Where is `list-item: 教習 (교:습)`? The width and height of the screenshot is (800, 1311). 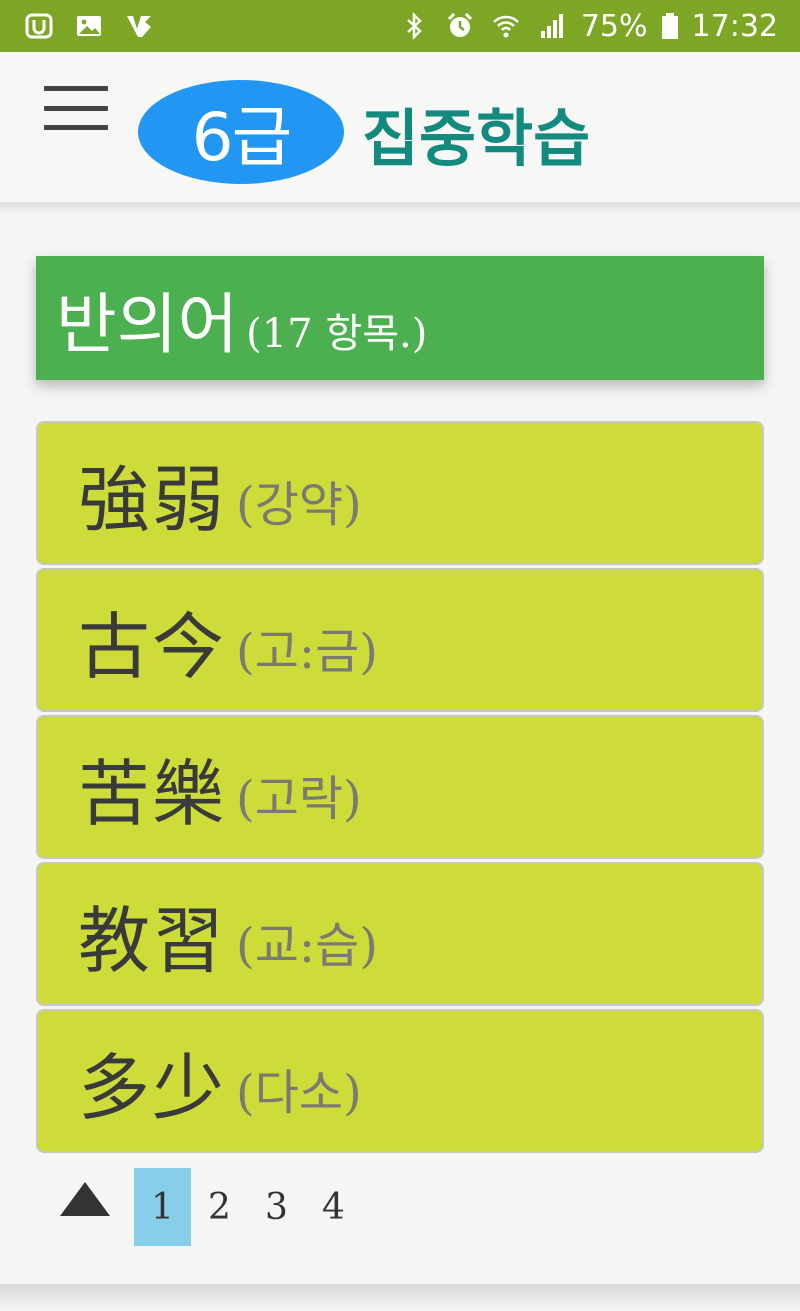
list-item: 教習 (교:습) is located at coordinates (400, 934).